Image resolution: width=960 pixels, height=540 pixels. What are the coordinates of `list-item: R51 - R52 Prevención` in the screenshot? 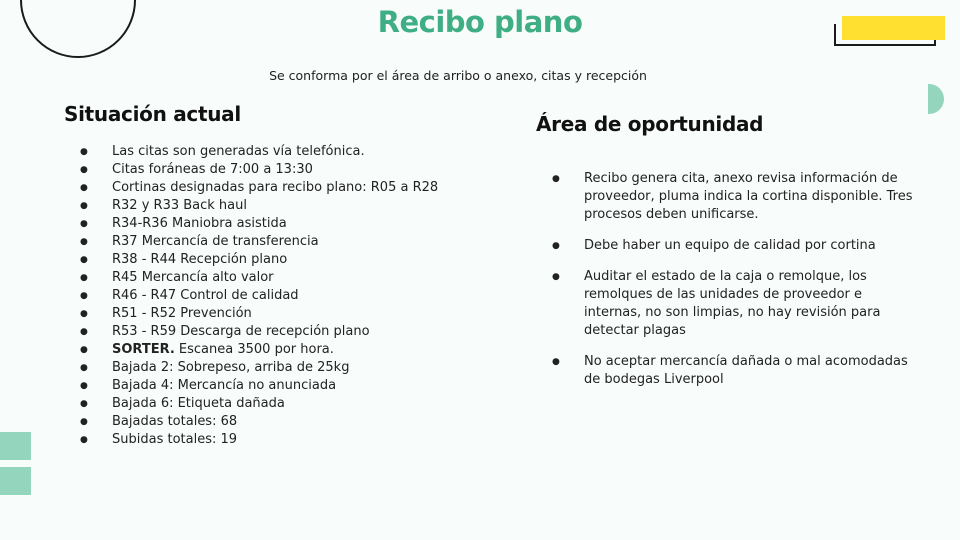 It's located at (260, 314).